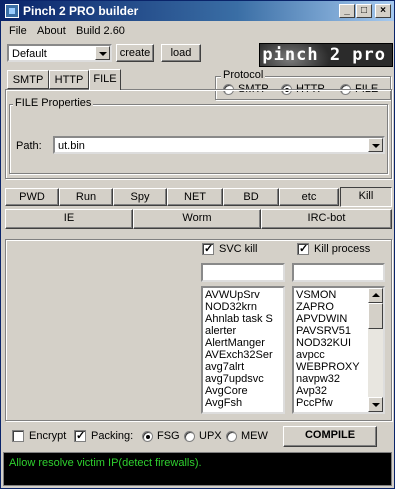 This screenshot has height=489, width=395. I want to click on tab-net-label: NET, so click(195, 197).